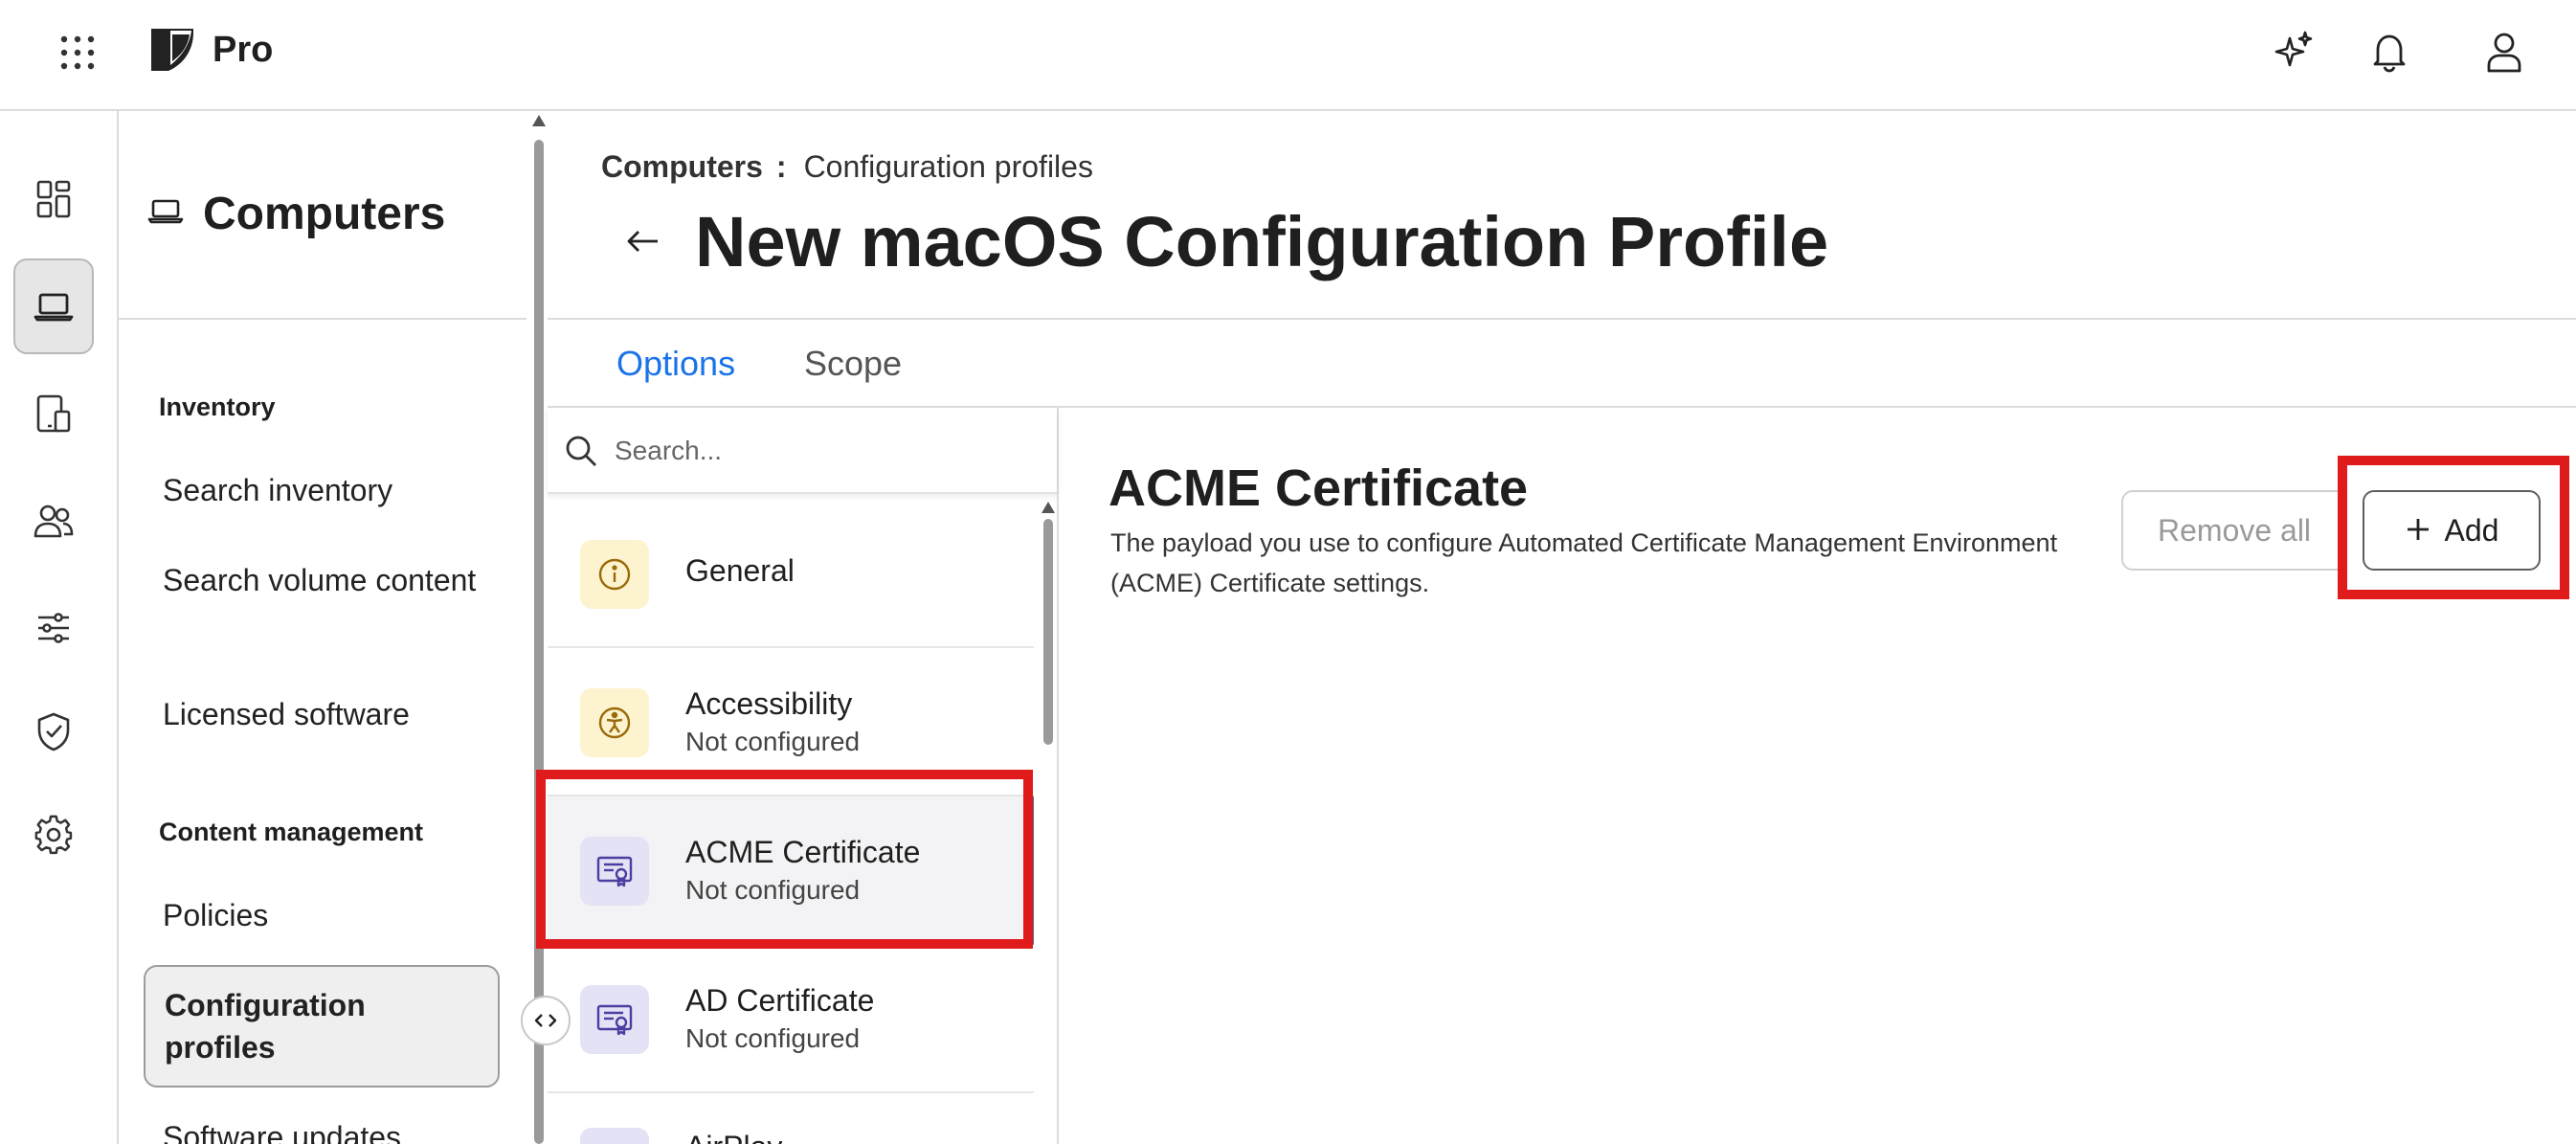 This screenshot has height=1144, width=2576. I want to click on brand-logo-icon, so click(172, 50).